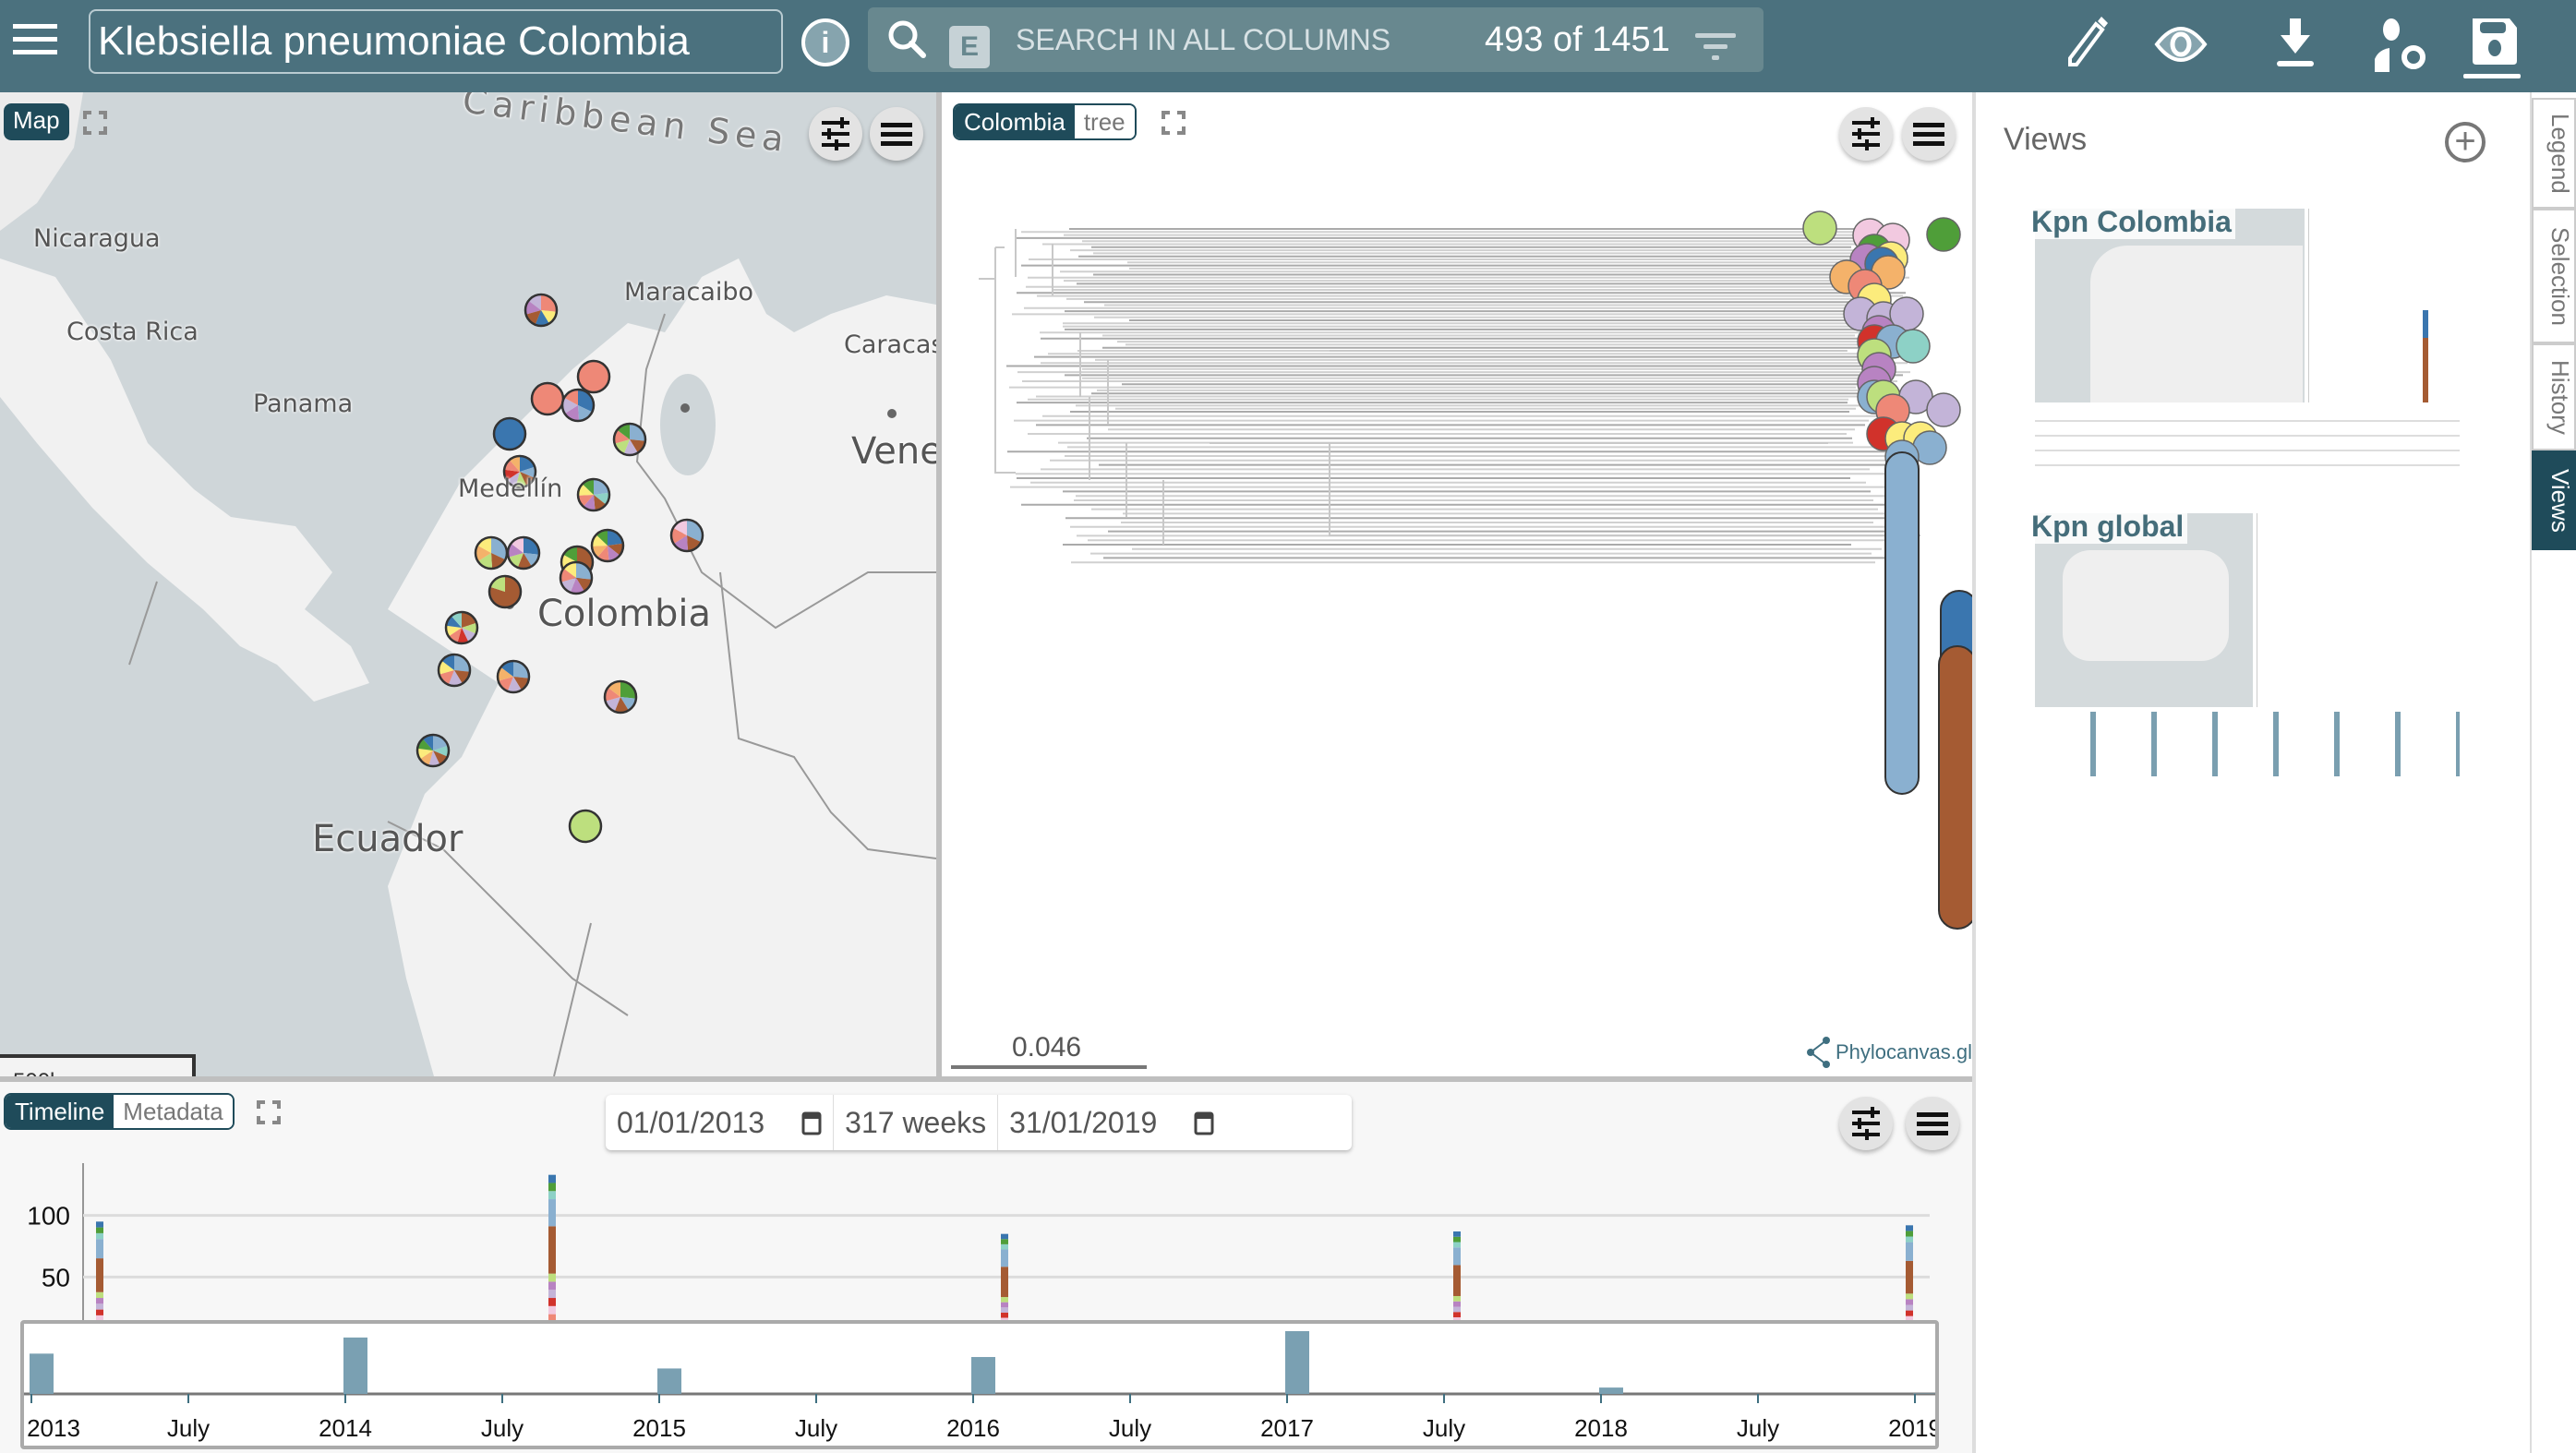  I want to click on tab-metadata: Metadata, so click(173, 1111).